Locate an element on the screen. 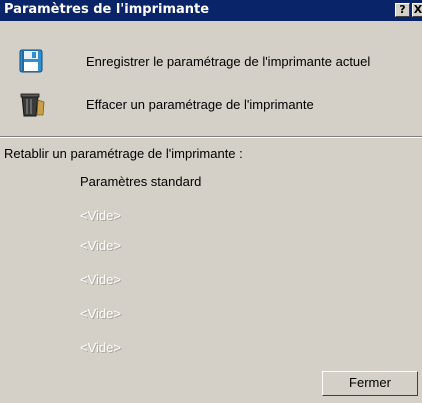 The width and height of the screenshot is (422, 403). preset-empty-5: <Vide> is located at coordinates (100, 347).